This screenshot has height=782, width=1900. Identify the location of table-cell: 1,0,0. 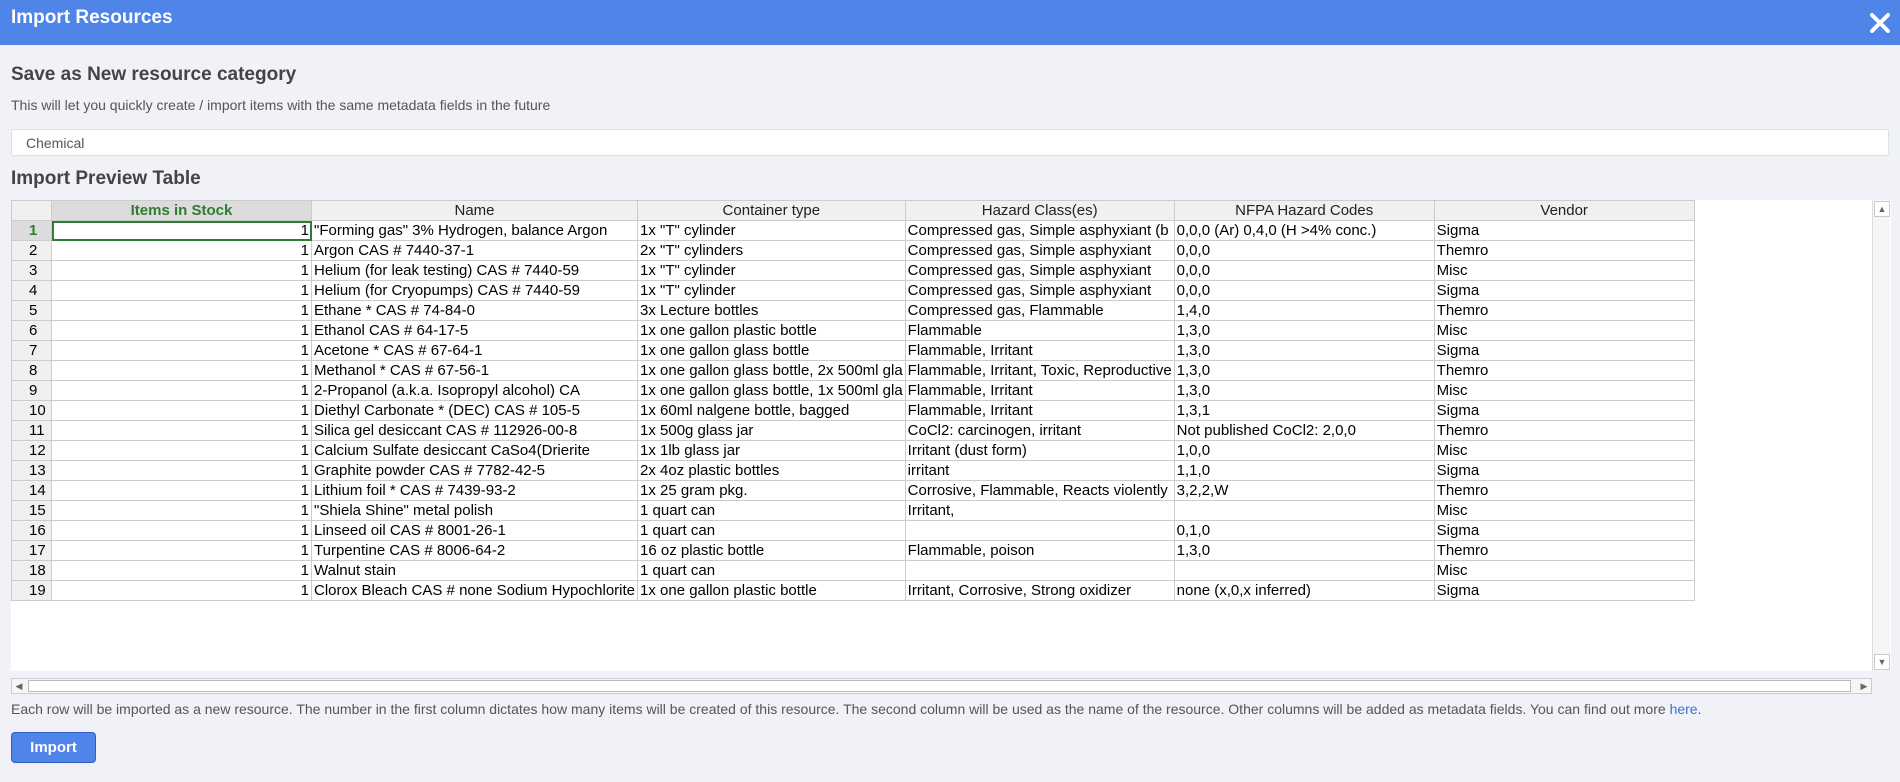
(1304, 450).